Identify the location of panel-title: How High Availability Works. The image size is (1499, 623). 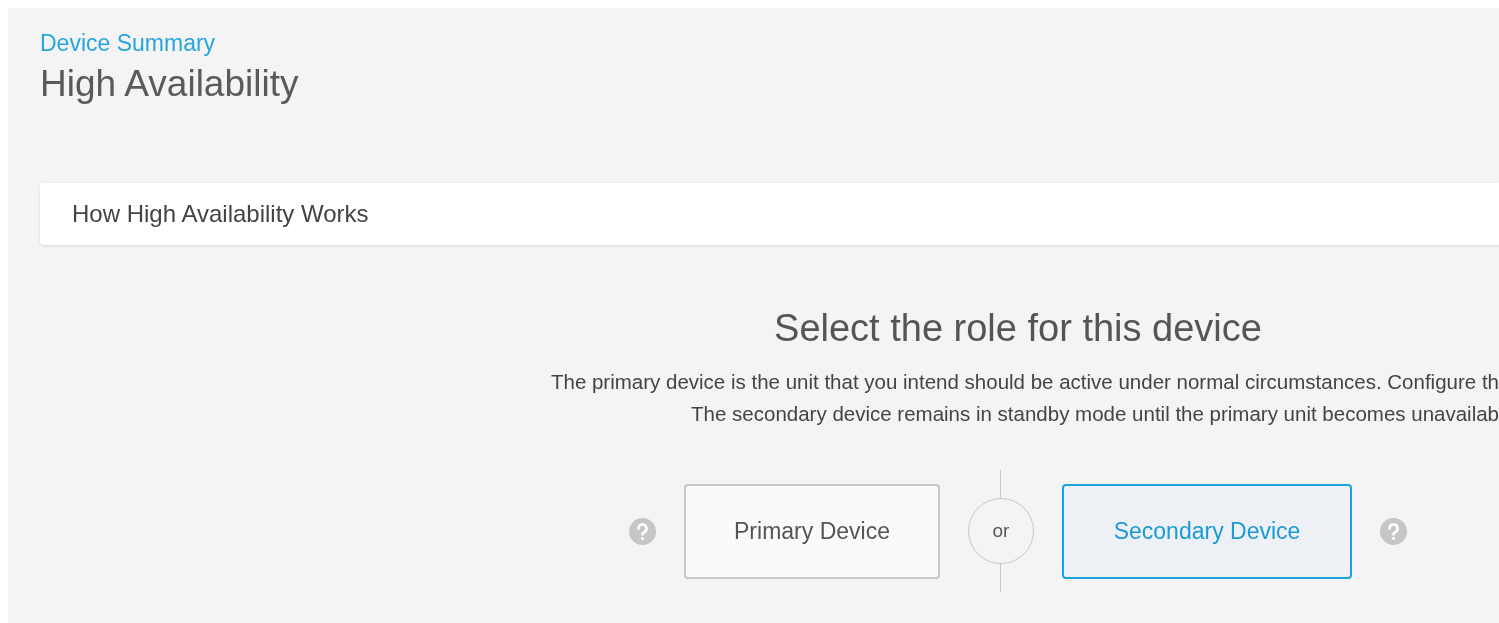
(220, 214).